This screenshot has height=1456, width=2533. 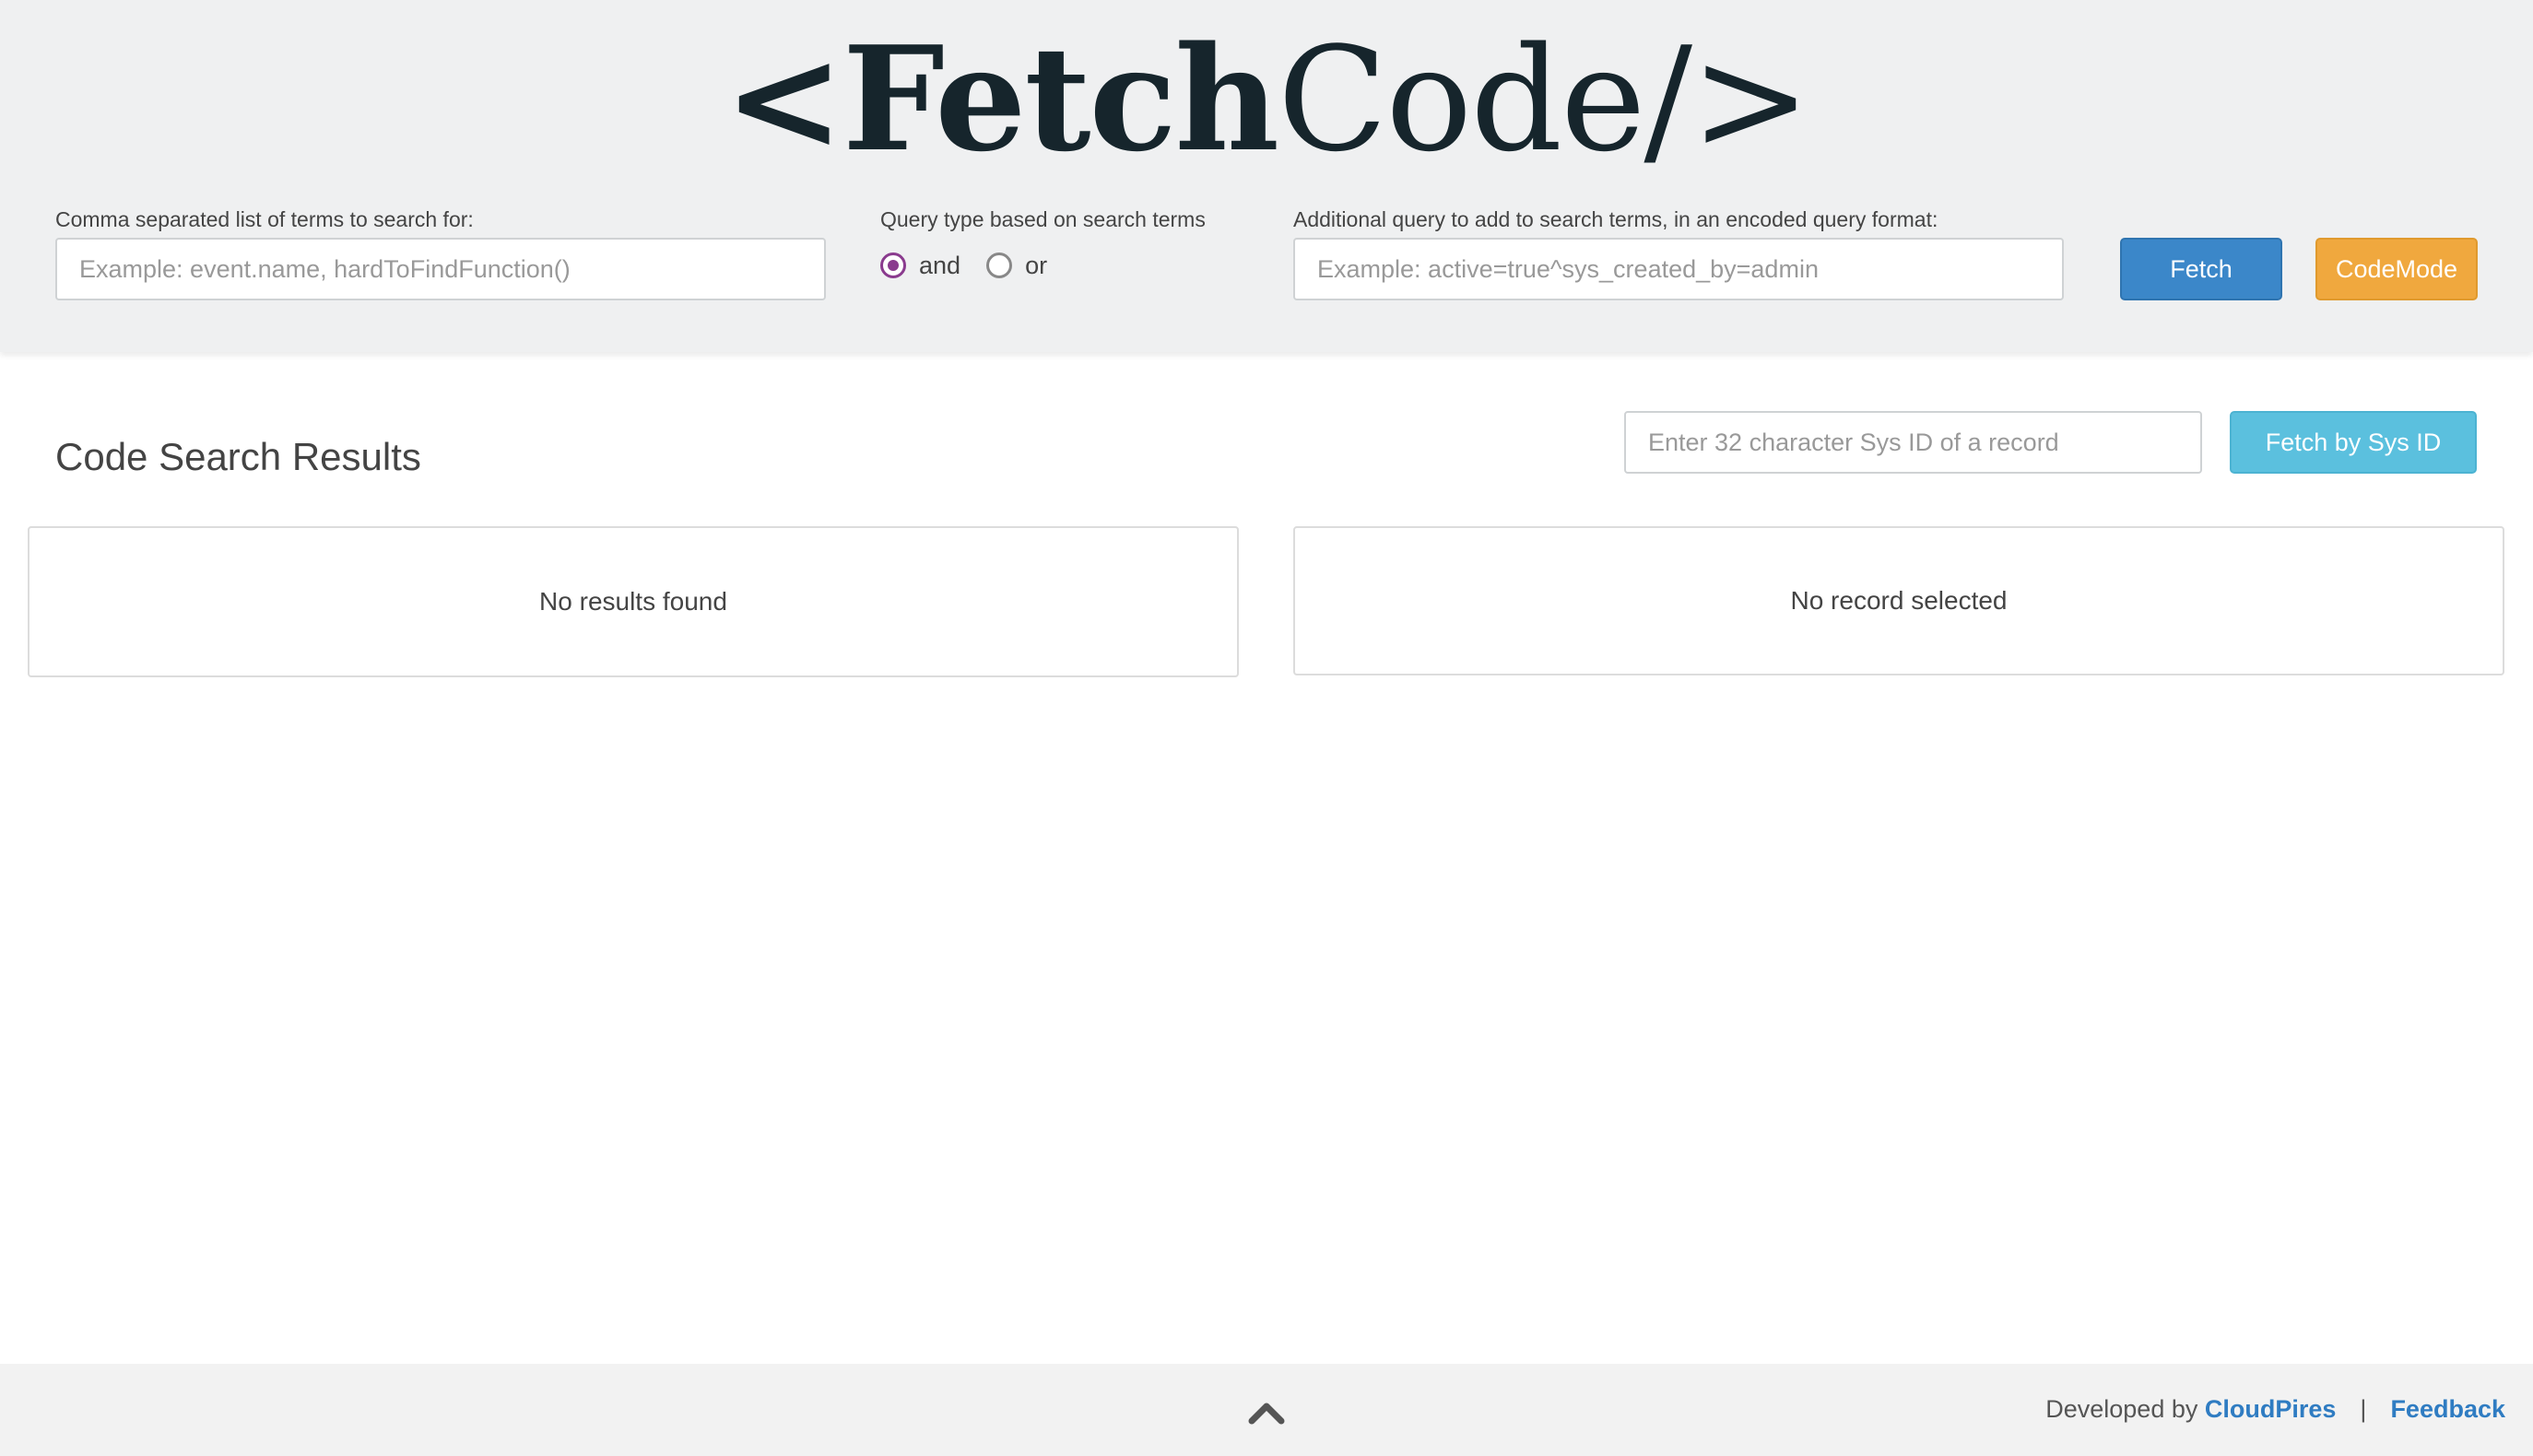 What do you see at coordinates (1043, 219) in the screenshot?
I see `query-type-label: Query type based on search terms` at bounding box center [1043, 219].